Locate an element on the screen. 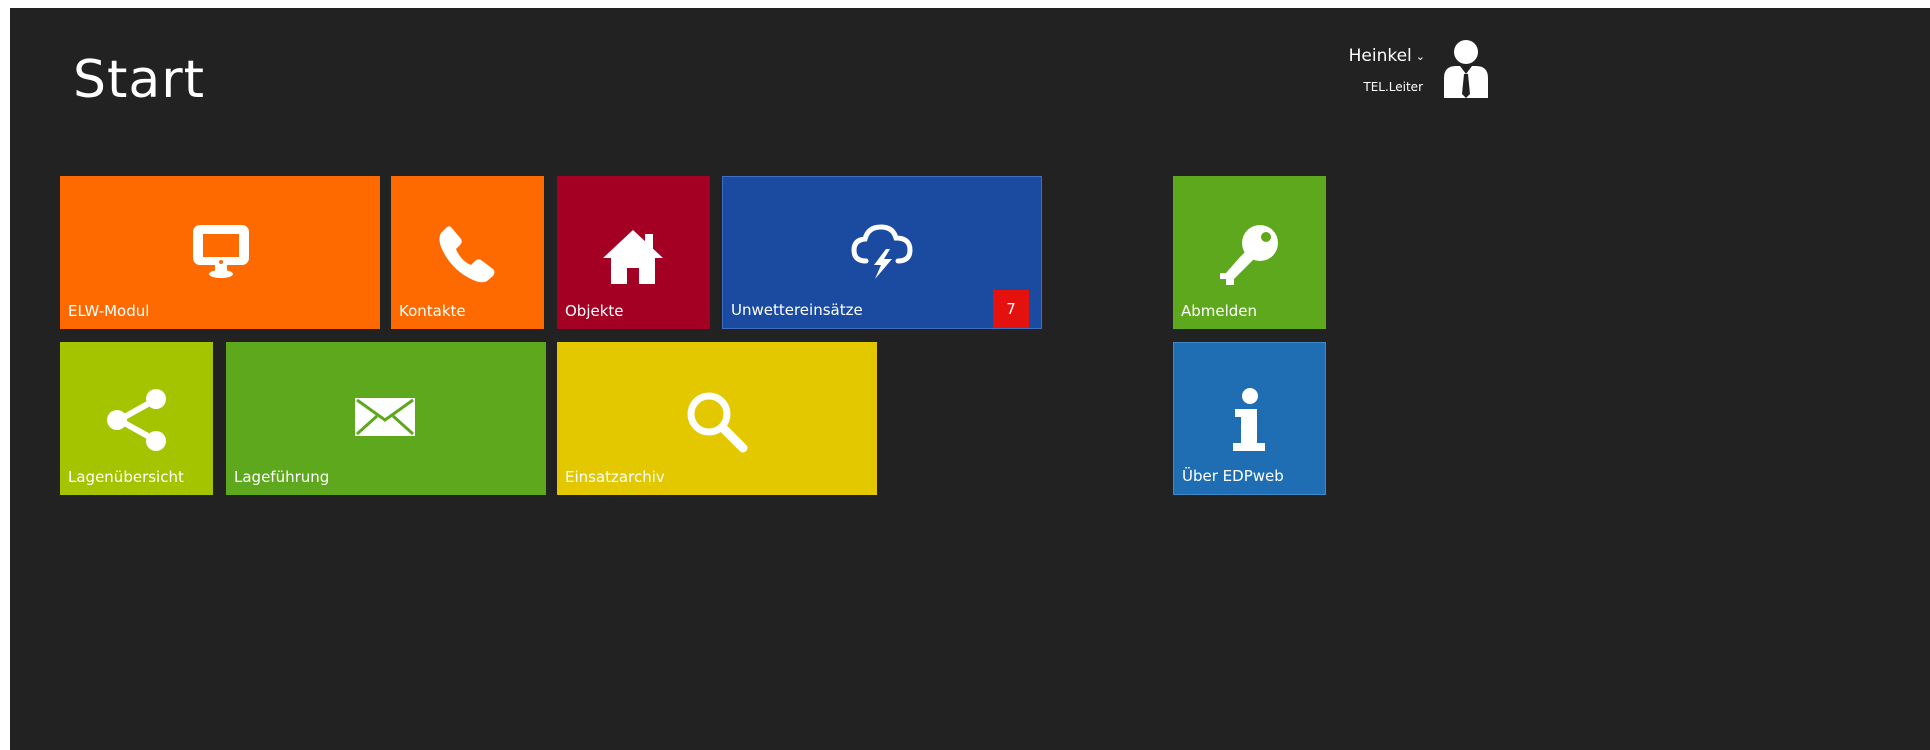  storm-cloud-icon is located at coordinates (882, 251).